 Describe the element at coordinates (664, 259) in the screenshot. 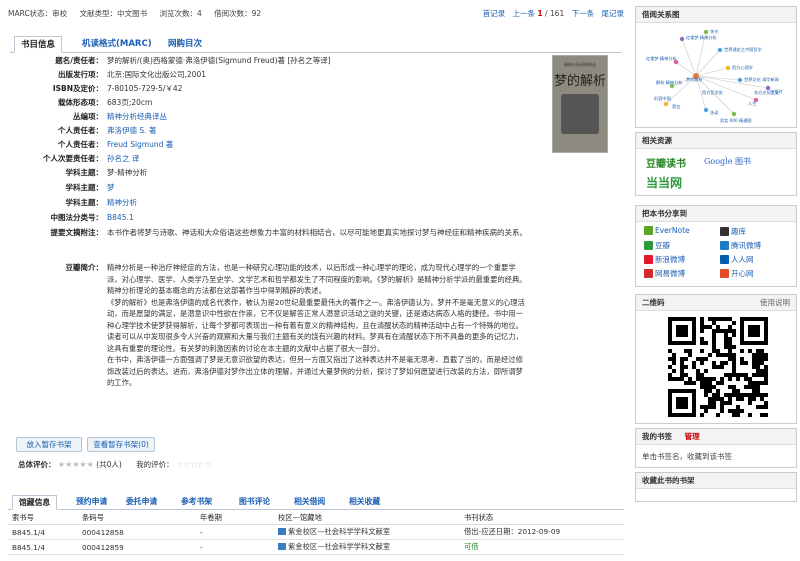

I see `share-sina-weibo: 新浪微博` at that location.